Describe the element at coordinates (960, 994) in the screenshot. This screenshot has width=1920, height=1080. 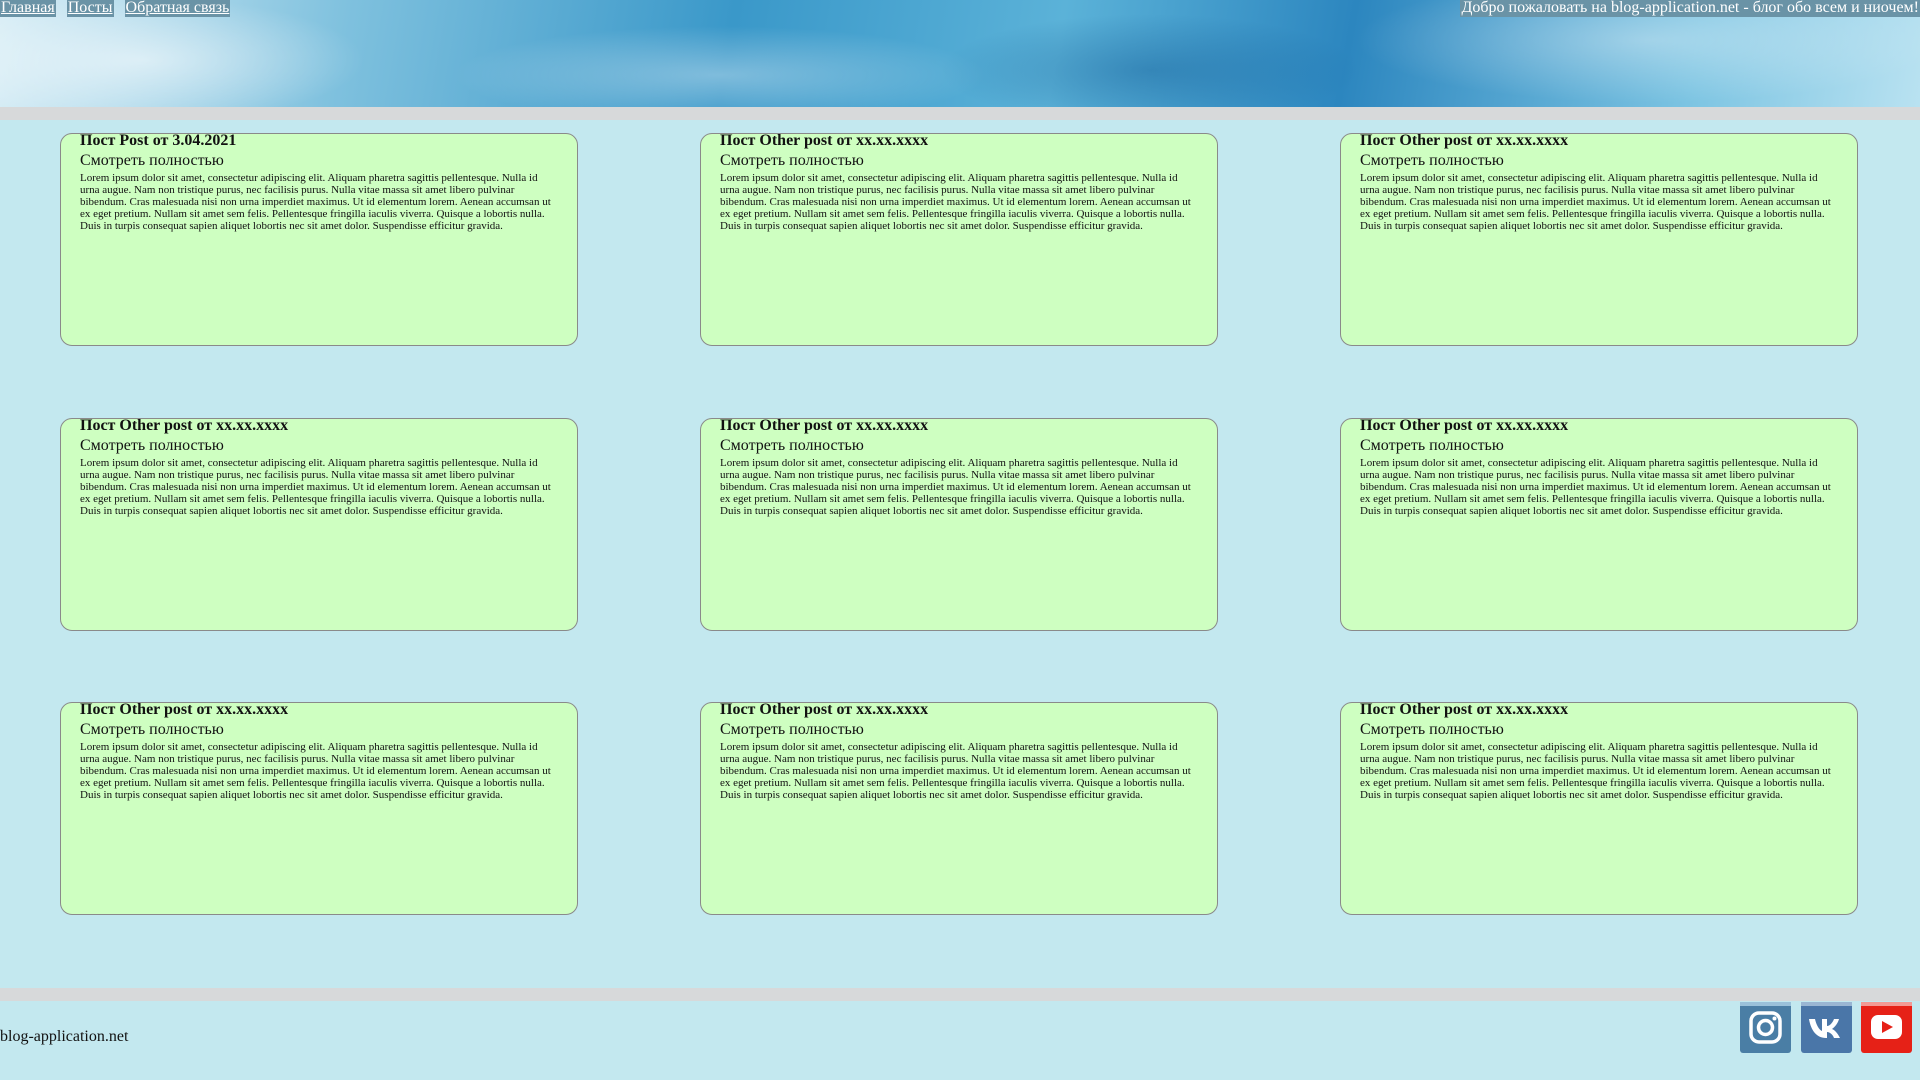
I see `footer-divider` at that location.